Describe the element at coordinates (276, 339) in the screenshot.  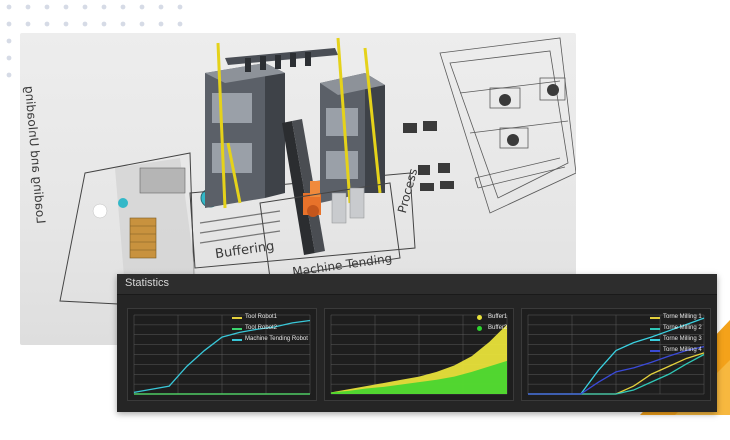
I see `legend-label: Machine Tending Robot` at that location.